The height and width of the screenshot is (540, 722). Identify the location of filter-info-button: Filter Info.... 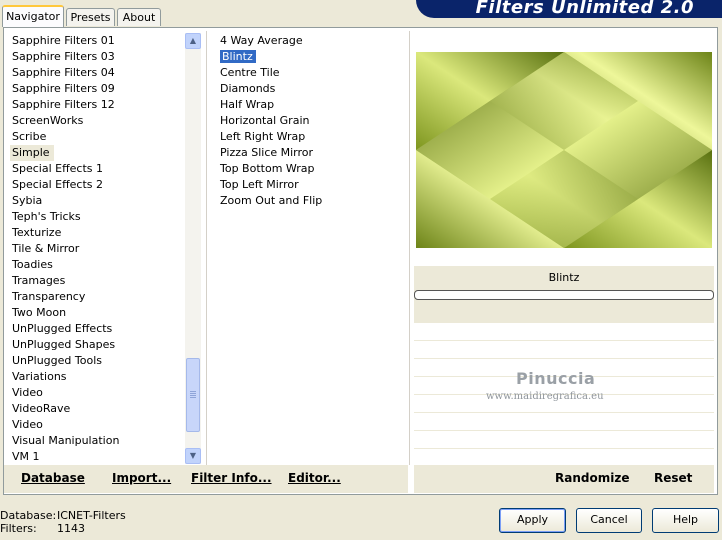
(231, 478).